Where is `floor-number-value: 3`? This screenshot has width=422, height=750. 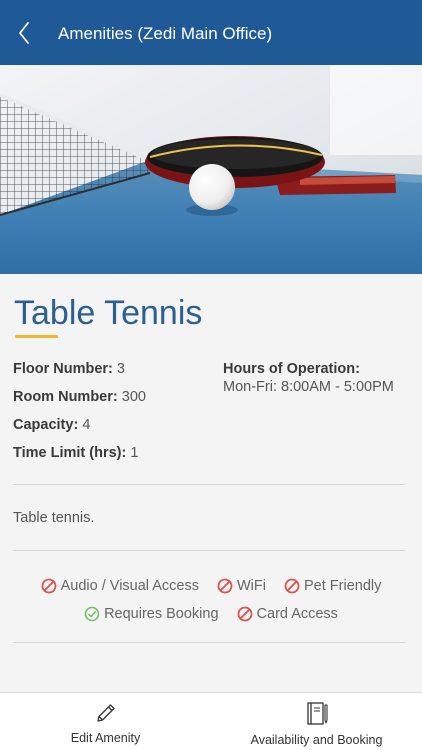 floor-number-value: 3 is located at coordinates (120, 369).